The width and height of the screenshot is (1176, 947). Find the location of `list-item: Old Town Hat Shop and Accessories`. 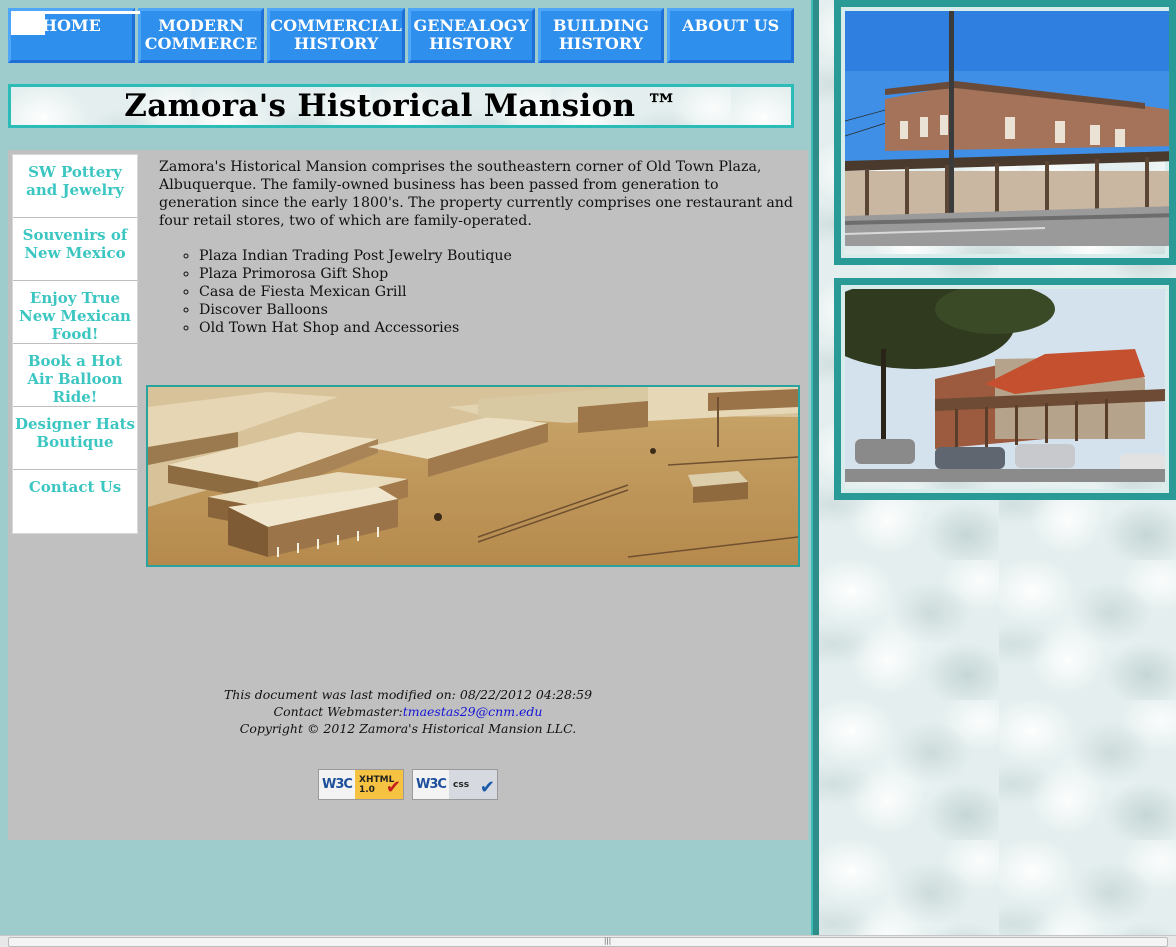

list-item: Old Town Hat Shop and Accessories is located at coordinates (355, 328).